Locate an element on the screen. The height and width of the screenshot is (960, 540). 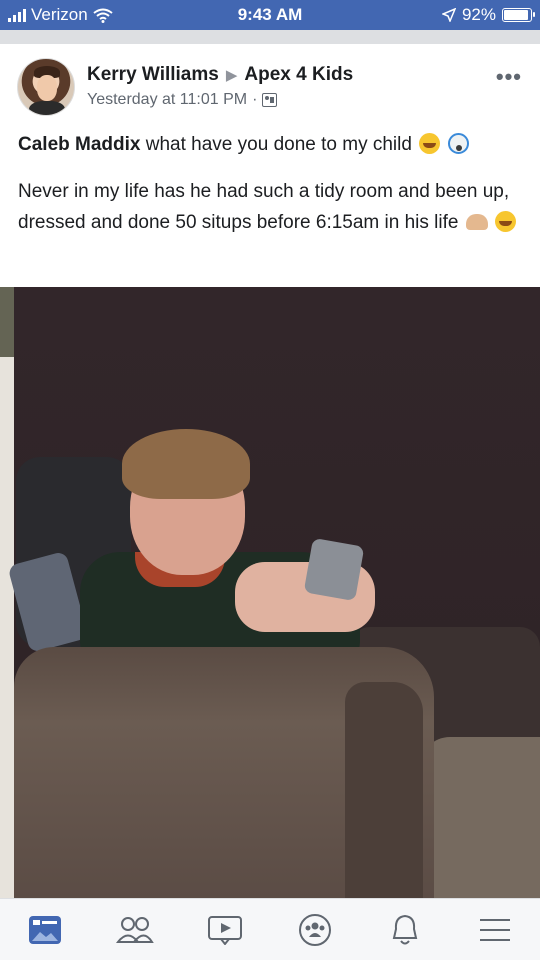
battery-percent: 92% is located at coordinates (478, 14).